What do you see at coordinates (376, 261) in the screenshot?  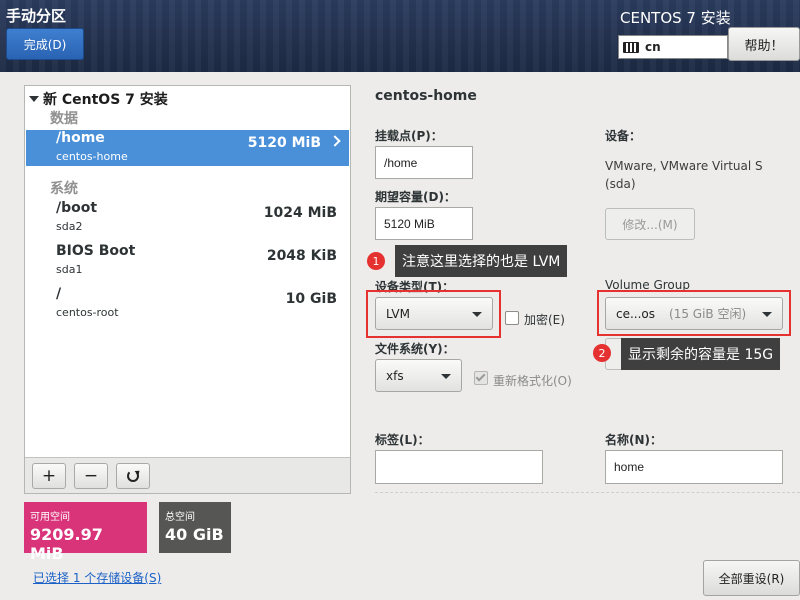 I see `annotation-badge-1: 1` at bounding box center [376, 261].